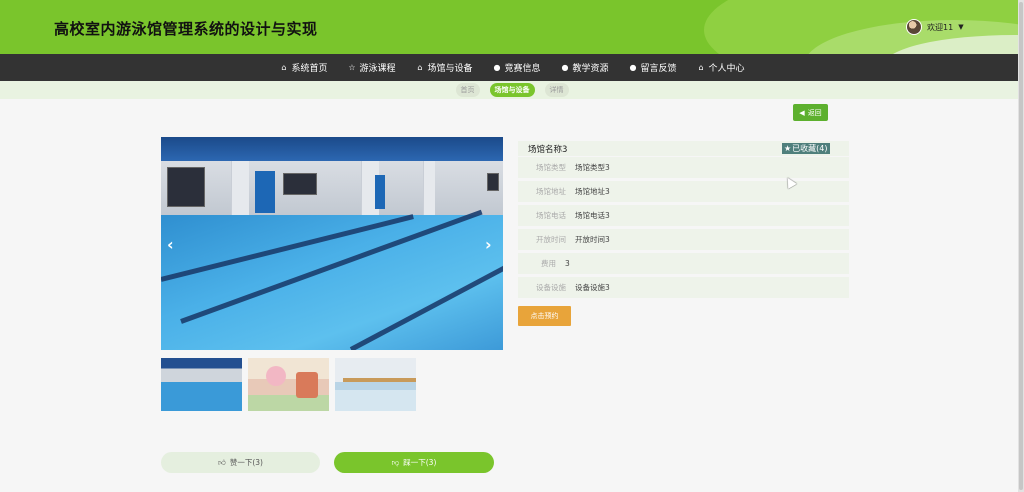  I want to click on page-scrollbar, so click(1021, 246).